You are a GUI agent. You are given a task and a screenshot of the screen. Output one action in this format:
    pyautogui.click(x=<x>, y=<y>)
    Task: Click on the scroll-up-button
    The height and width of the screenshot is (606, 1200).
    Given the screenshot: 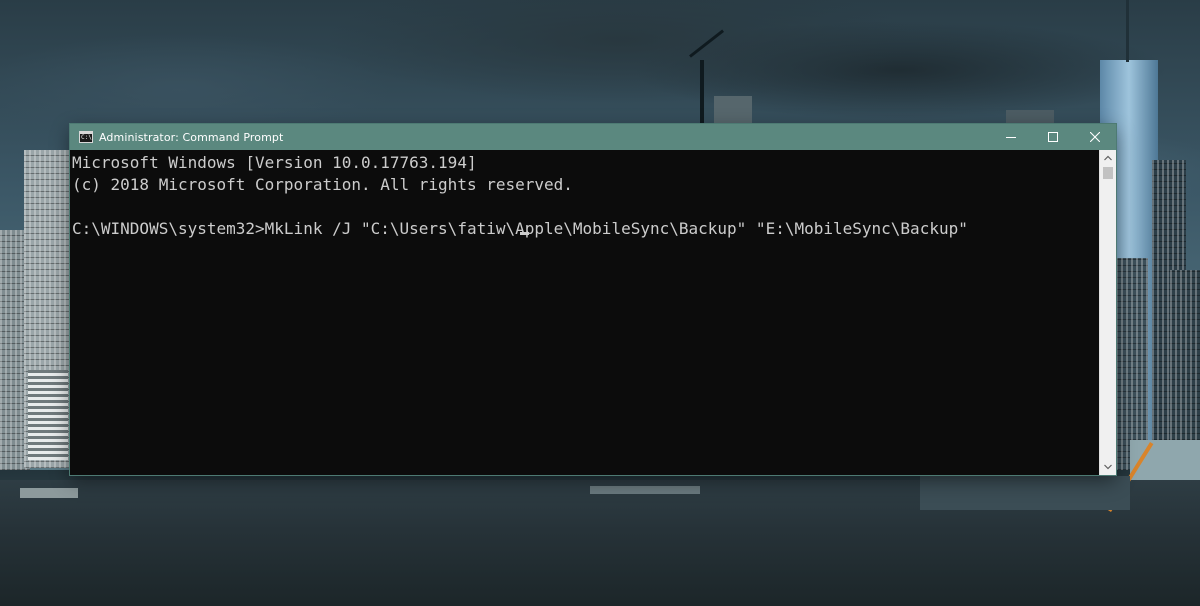 What is the action you would take?
    pyautogui.click(x=1108, y=158)
    